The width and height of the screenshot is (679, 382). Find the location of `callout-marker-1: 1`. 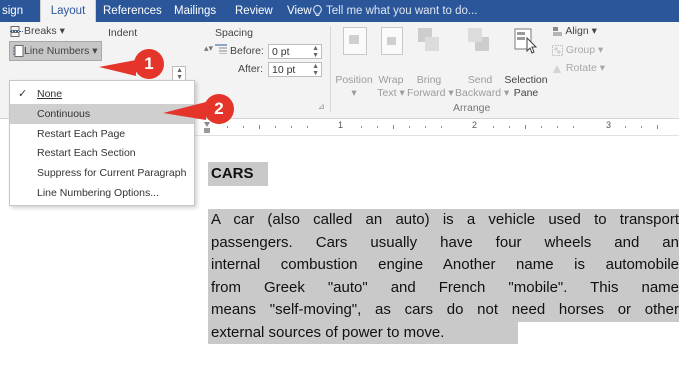

callout-marker-1: 1 is located at coordinates (149, 64).